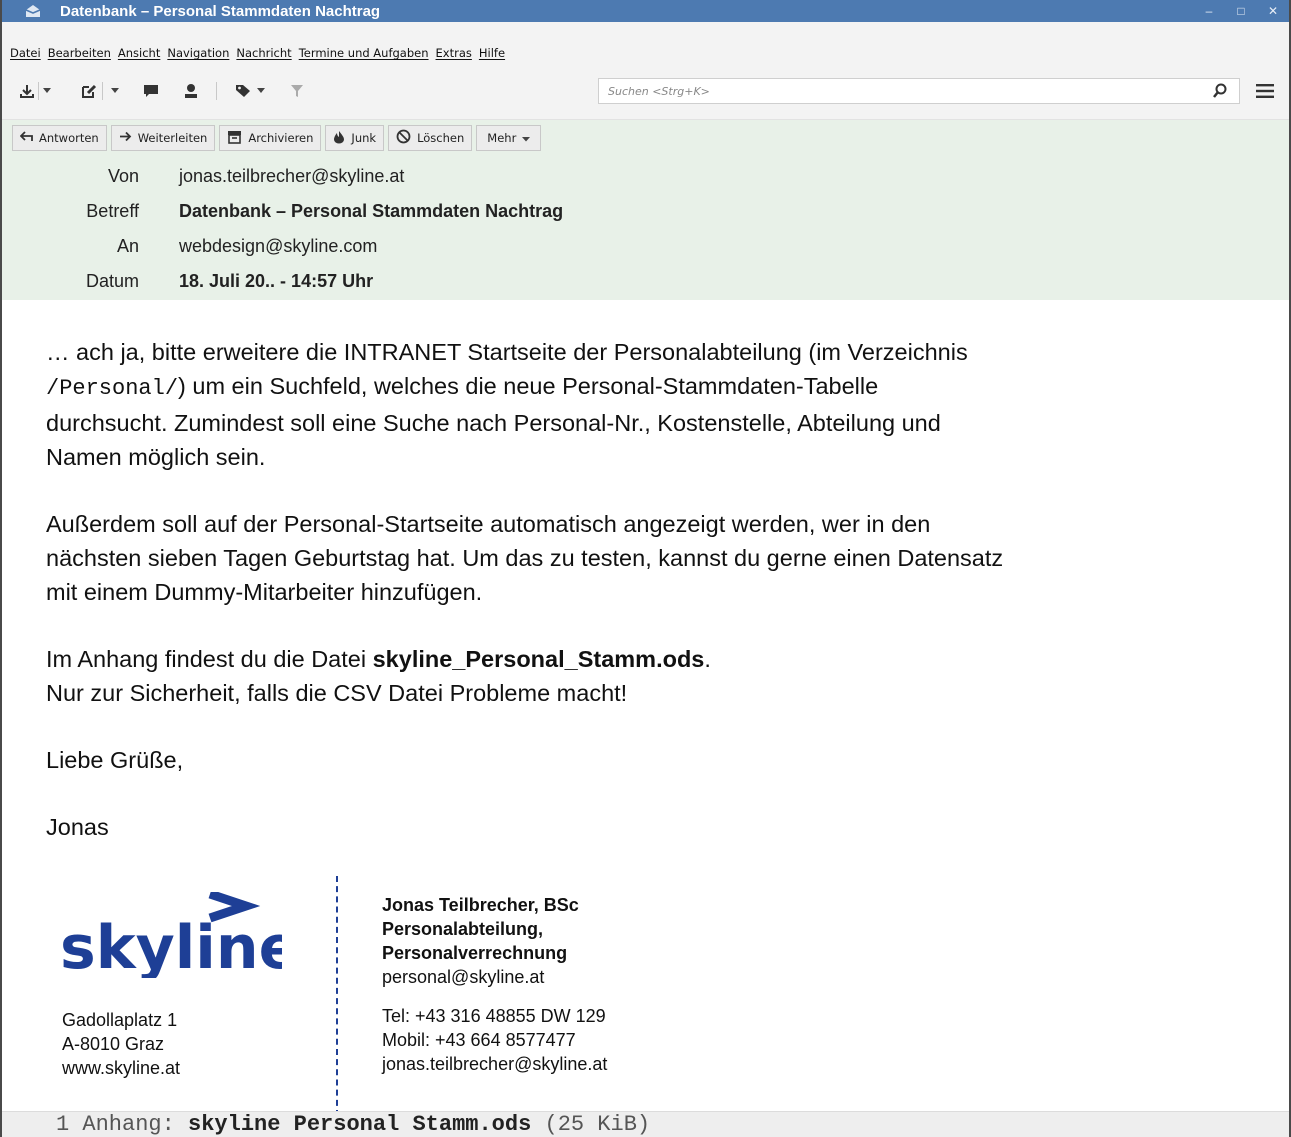  Describe the element at coordinates (645, 281) in the screenshot. I see `date-row: Datum 18. Juli 20.. - 14:57 Uhr` at that location.